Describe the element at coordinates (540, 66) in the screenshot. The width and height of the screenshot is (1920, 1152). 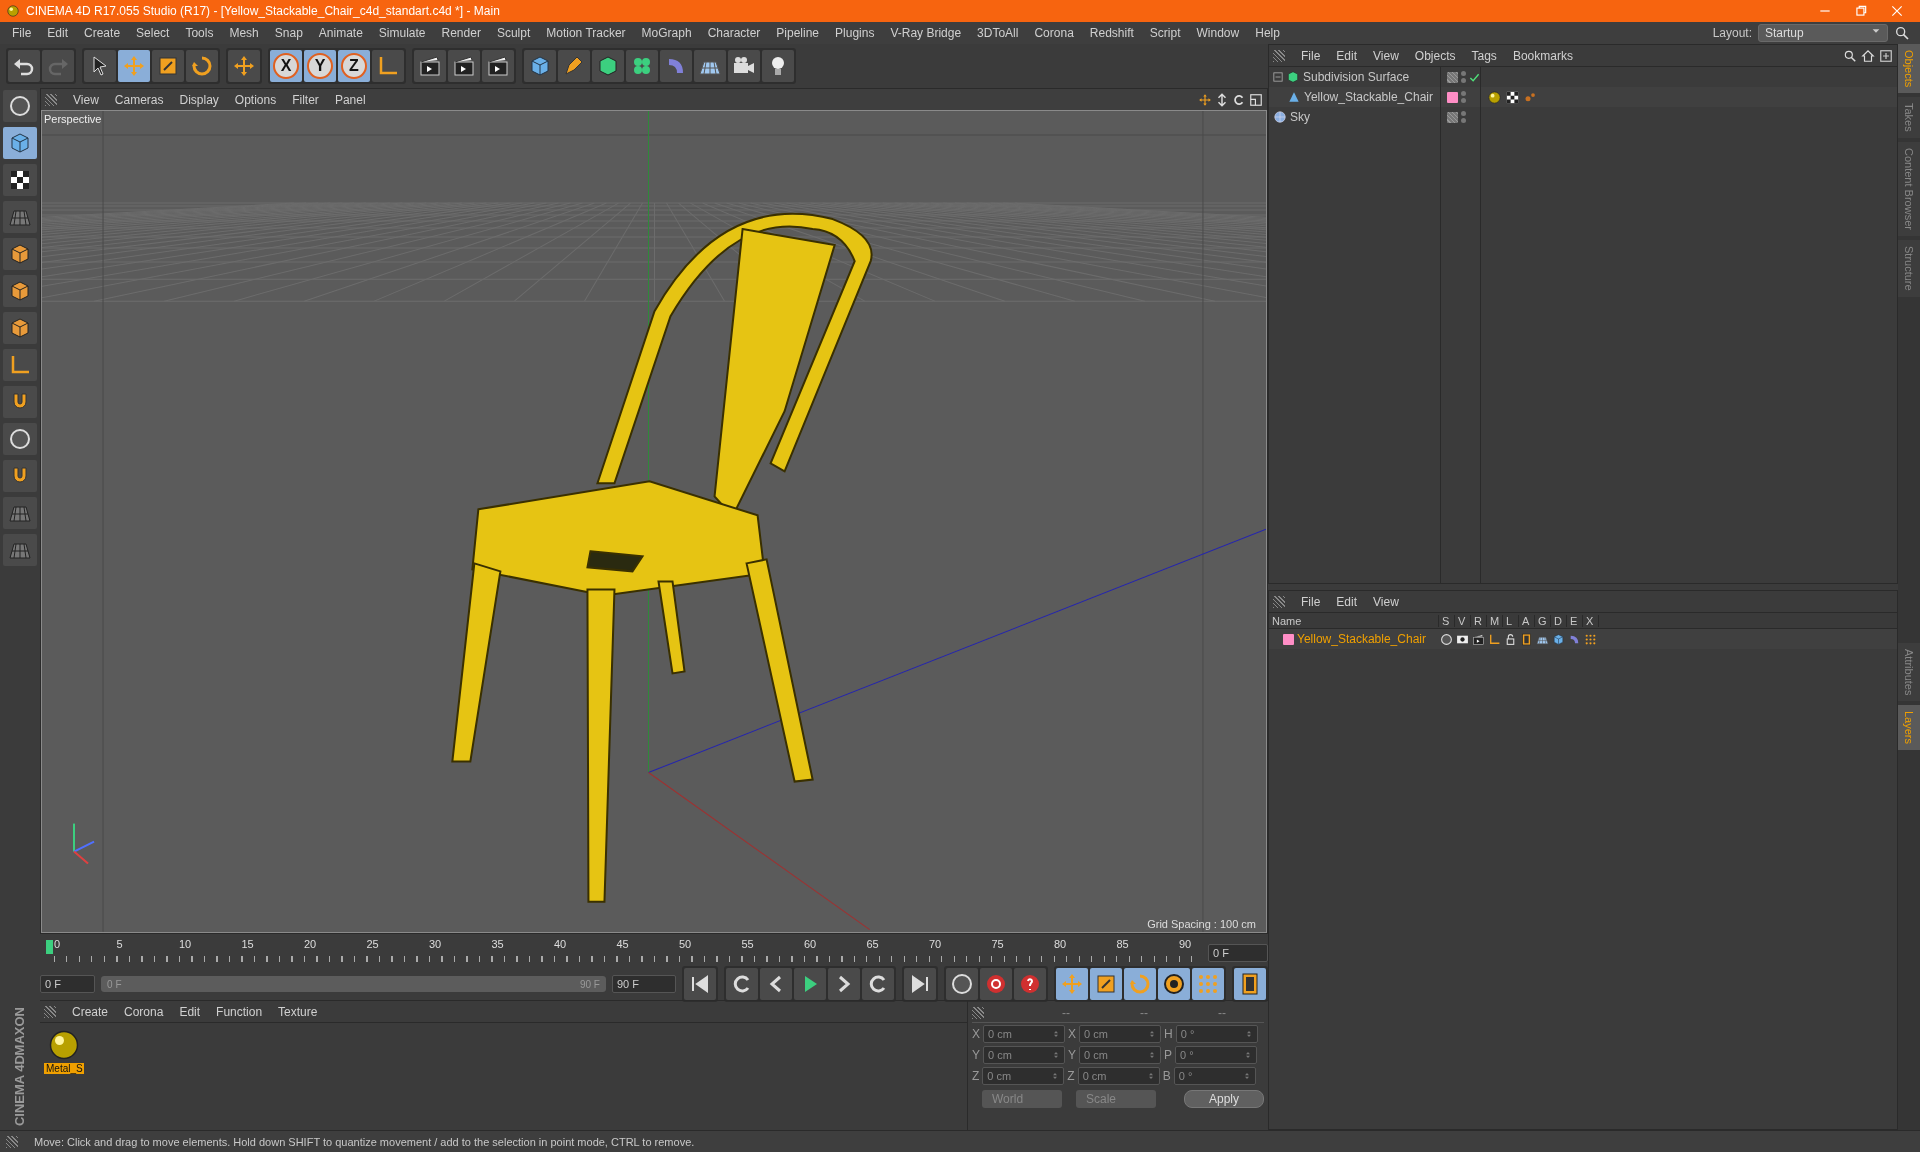
I see `cube-object-button` at that location.